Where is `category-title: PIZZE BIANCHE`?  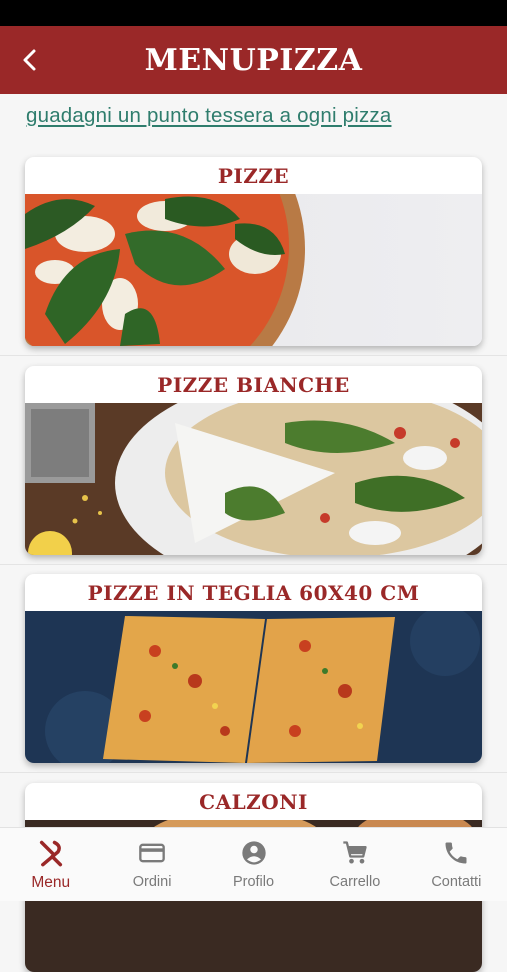 category-title: PIZZE BIANCHE is located at coordinates (253, 384).